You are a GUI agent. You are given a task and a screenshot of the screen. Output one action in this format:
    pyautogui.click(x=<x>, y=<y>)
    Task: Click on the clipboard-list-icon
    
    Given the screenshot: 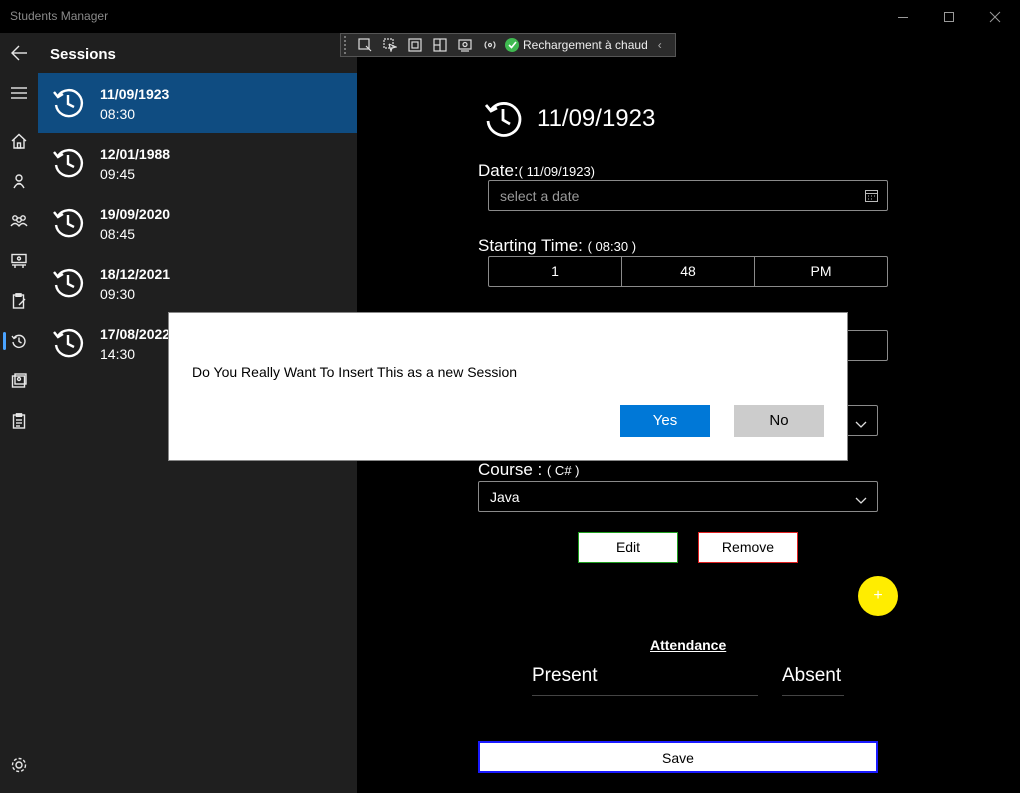 What is the action you would take?
    pyautogui.click(x=19, y=421)
    